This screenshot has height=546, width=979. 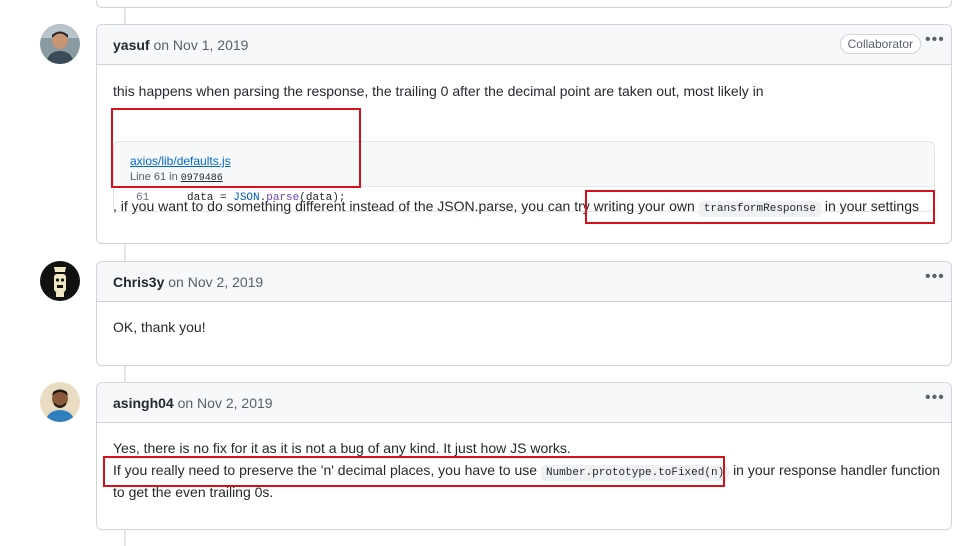 What do you see at coordinates (837, 470) in the screenshot?
I see `text-segment-end: in your response handler function` at bounding box center [837, 470].